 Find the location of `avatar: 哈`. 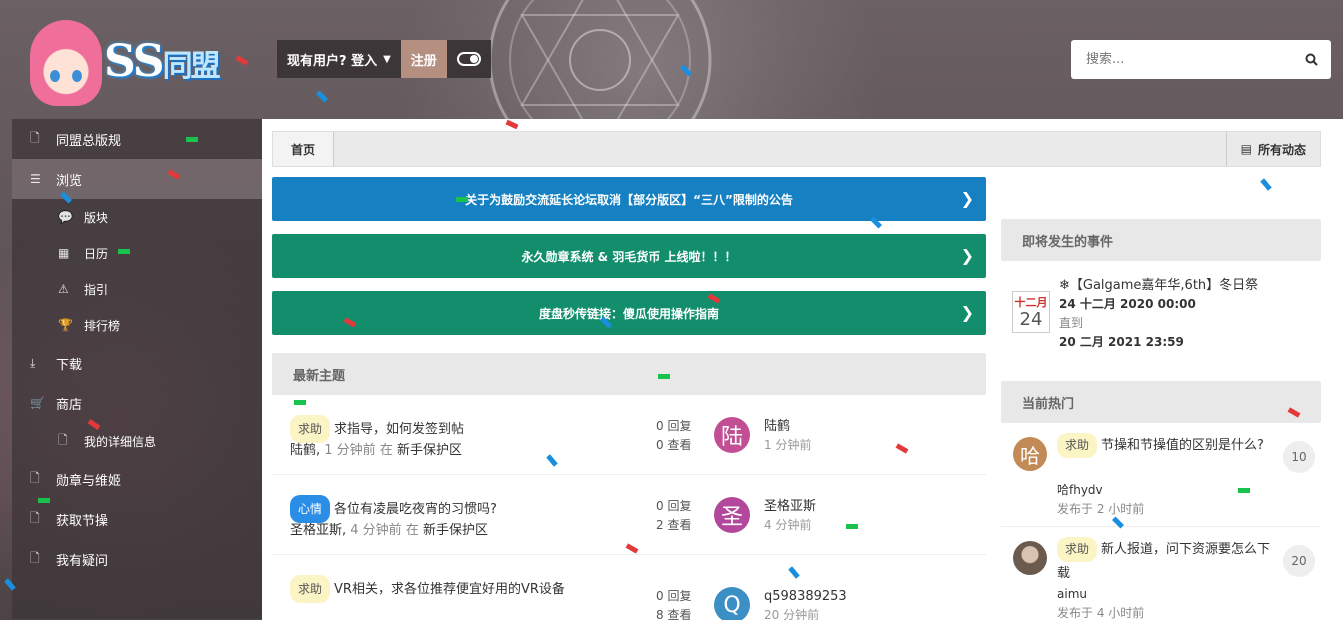

avatar: 哈 is located at coordinates (1030, 454).